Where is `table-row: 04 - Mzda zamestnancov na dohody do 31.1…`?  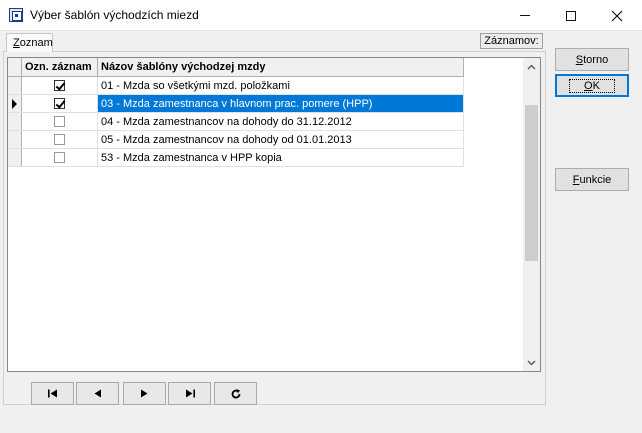 table-row: 04 - Mzda zamestnancov na dohody do 31.1… is located at coordinates (236, 122).